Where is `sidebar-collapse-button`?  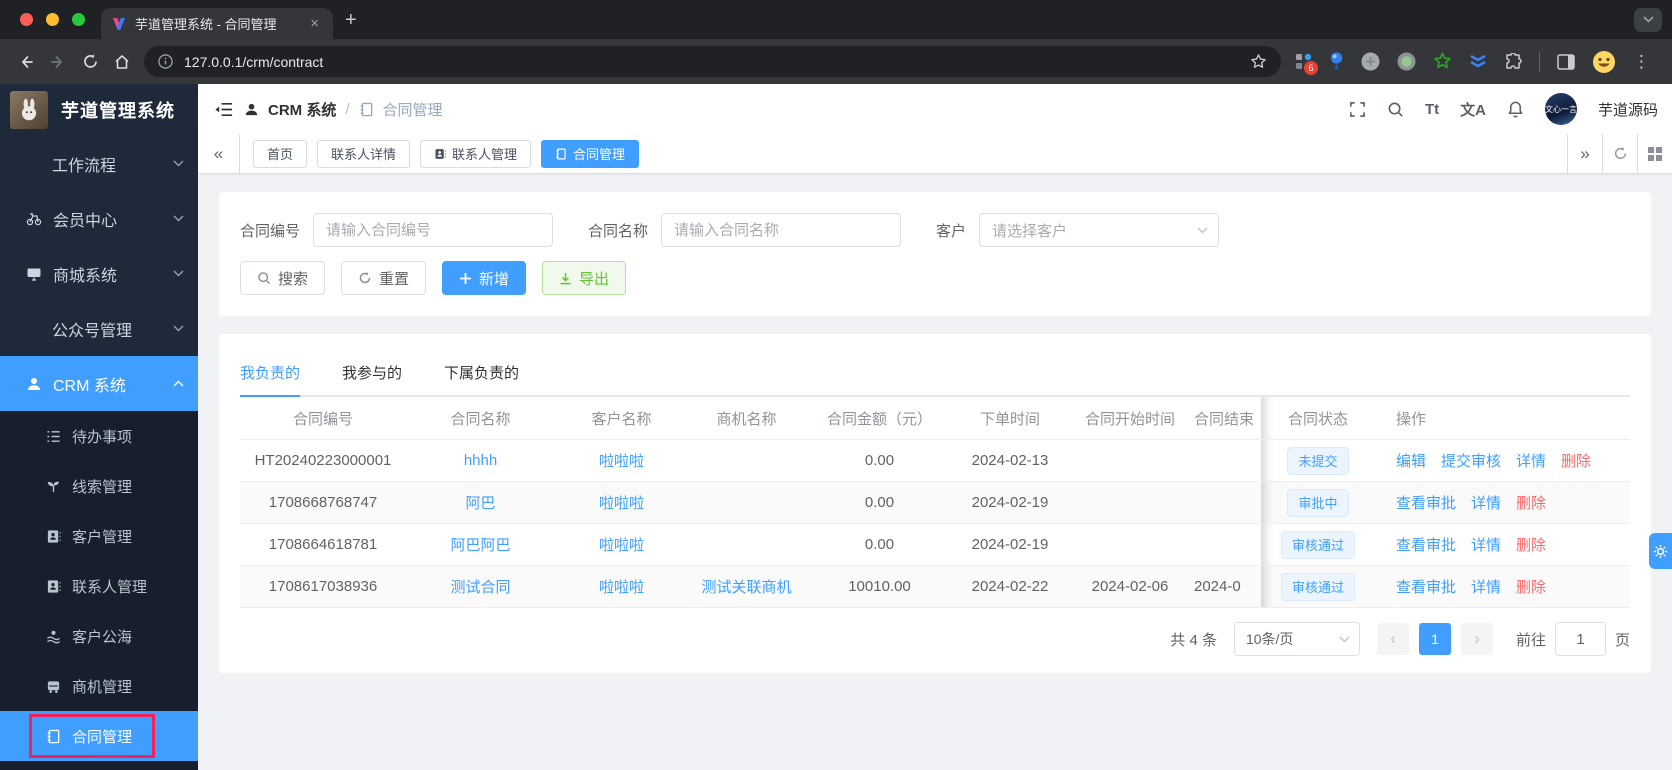
sidebar-collapse-button is located at coordinates (223, 109).